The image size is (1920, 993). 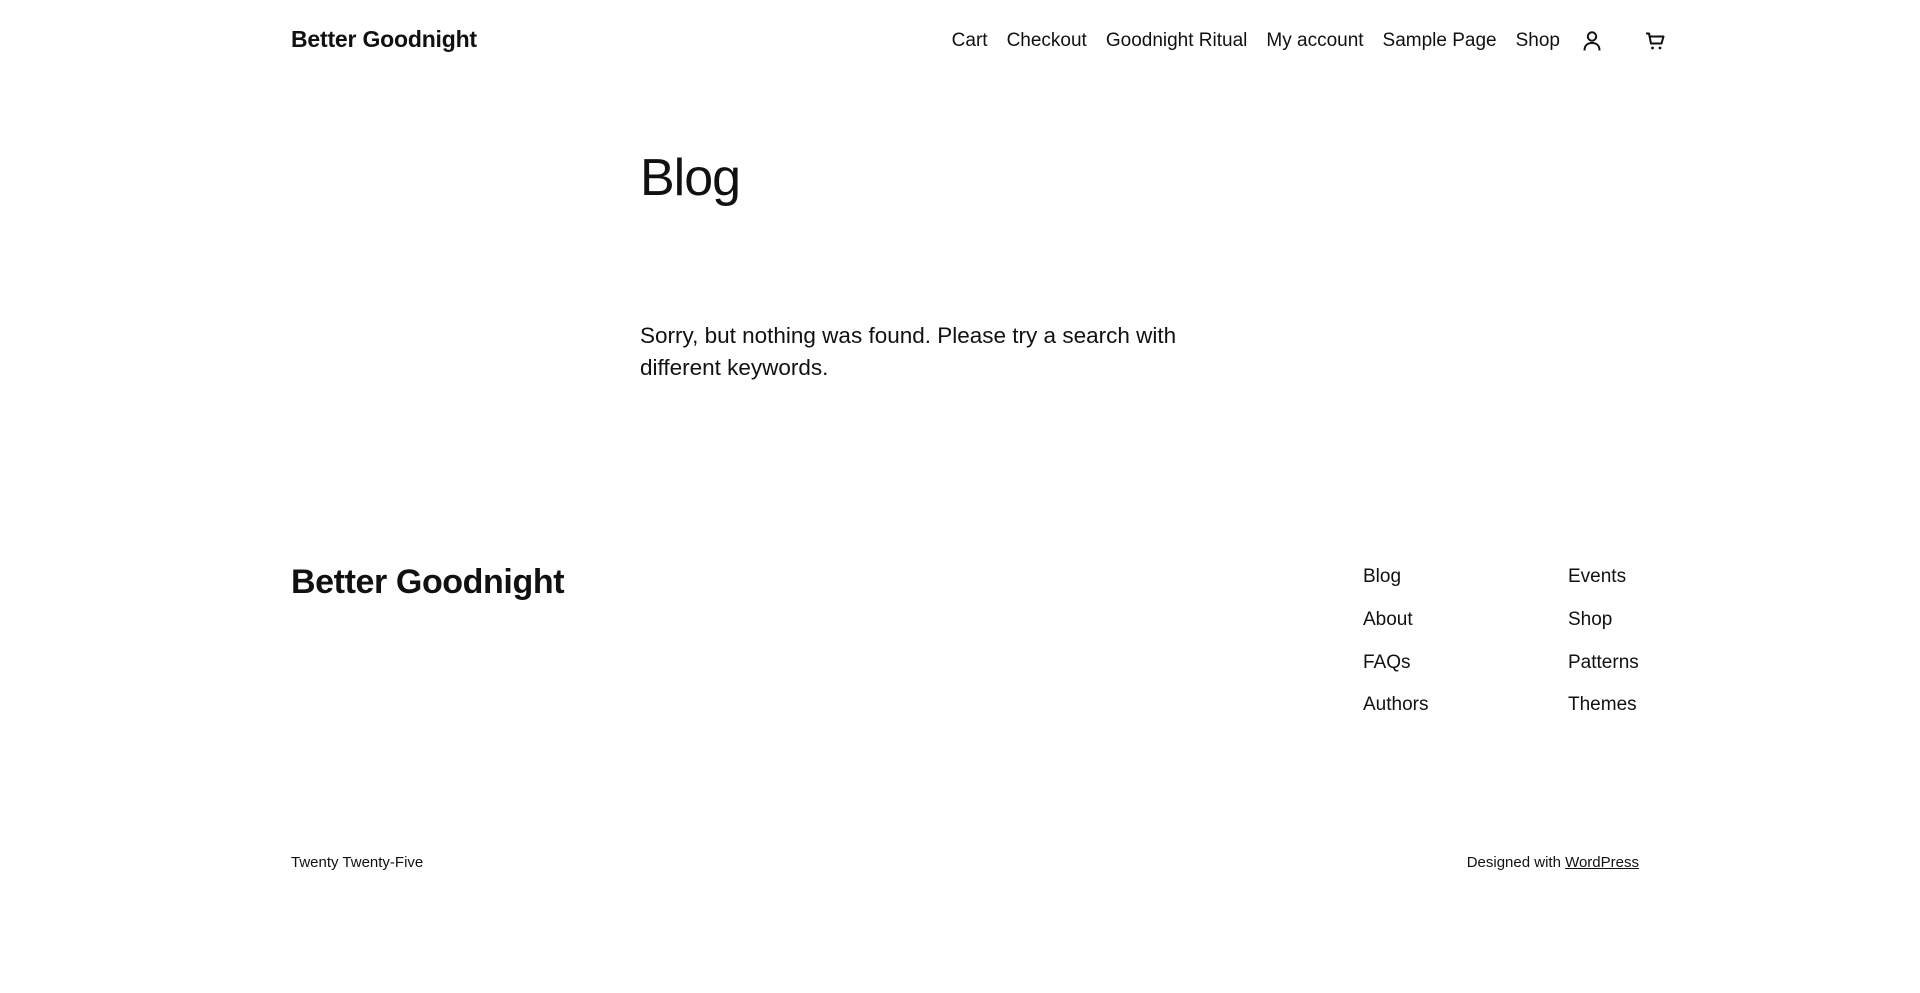 I want to click on footer-link-shop: Shop, so click(x=1603, y=620).